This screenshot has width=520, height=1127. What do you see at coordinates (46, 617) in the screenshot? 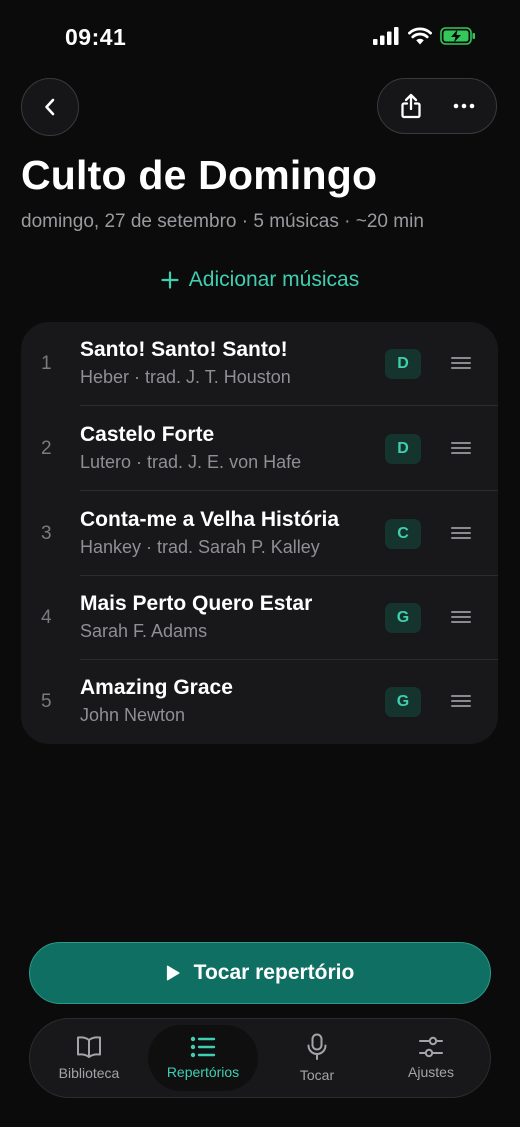
I see `song-number: 4` at bounding box center [46, 617].